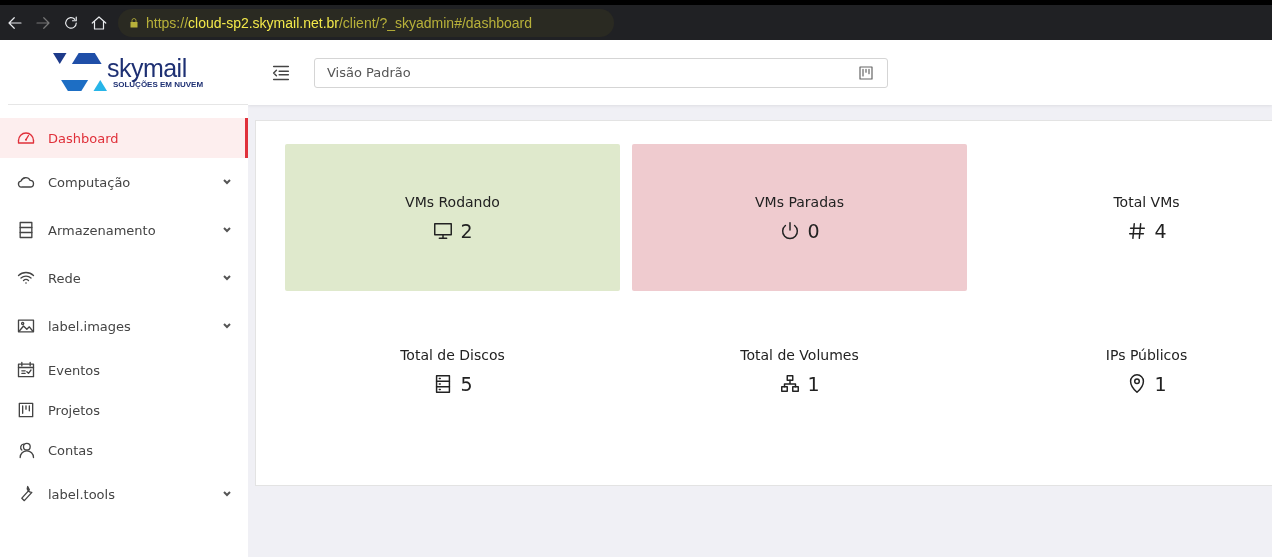  What do you see at coordinates (466, 230) in the screenshot?
I see `stat-value: 2` at bounding box center [466, 230].